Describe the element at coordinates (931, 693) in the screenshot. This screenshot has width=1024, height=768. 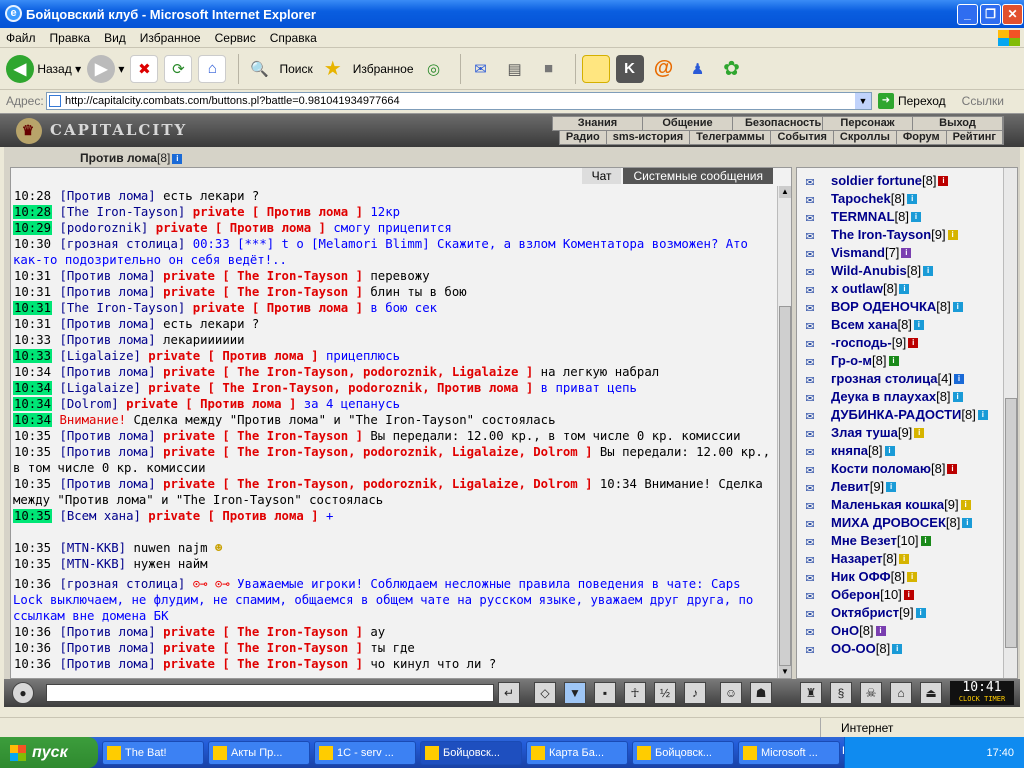
I see `exit-icon: ⏏` at that location.